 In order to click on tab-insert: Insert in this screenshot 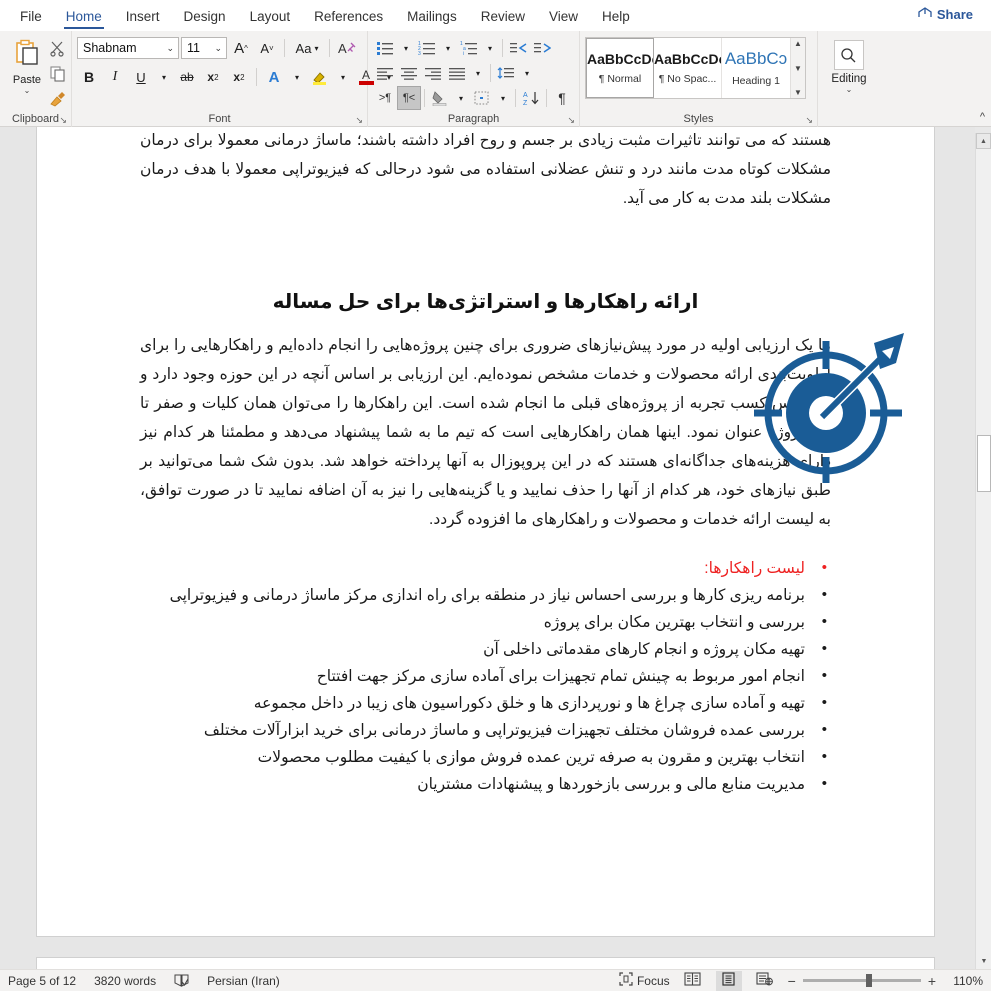, I will do `click(143, 18)`.